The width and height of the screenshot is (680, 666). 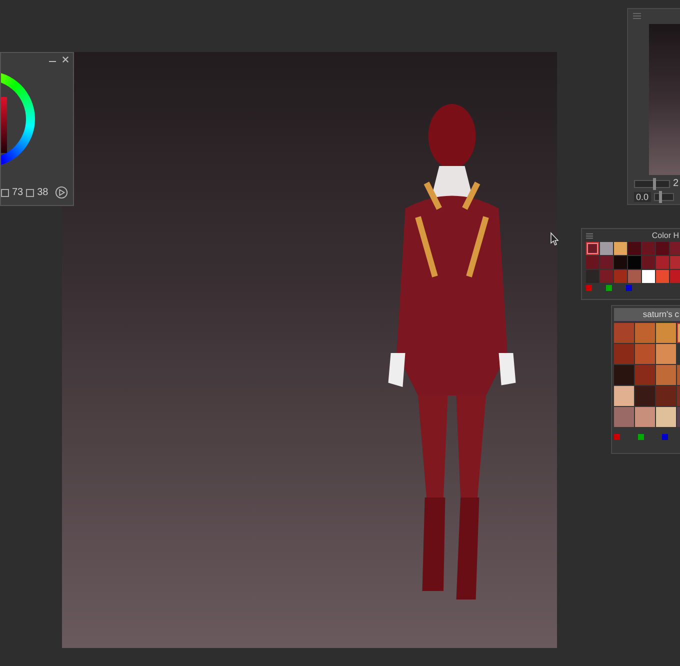 What do you see at coordinates (647, 314) in the screenshot?
I see `panel-title: saturn's c` at bounding box center [647, 314].